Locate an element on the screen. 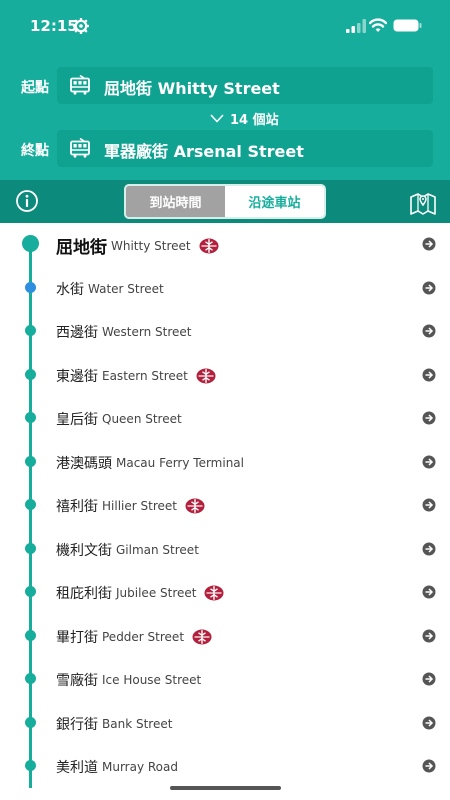 The image size is (450, 800). stop-name: 美利道 Murray Road is located at coordinates (117, 767).